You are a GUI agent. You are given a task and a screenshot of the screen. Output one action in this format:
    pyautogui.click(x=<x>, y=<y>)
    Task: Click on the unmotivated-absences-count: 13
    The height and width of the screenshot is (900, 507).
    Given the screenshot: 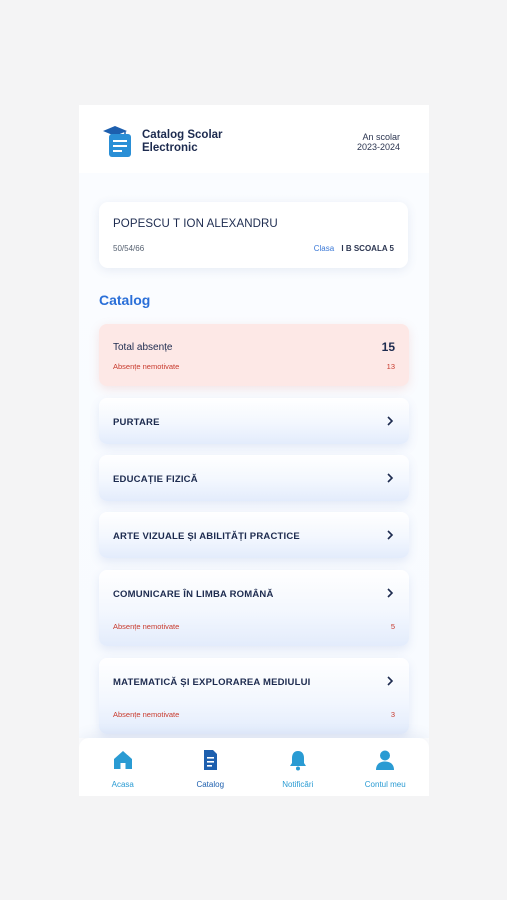 What is the action you would take?
    pyautogui.click(x=390, y=366)
    